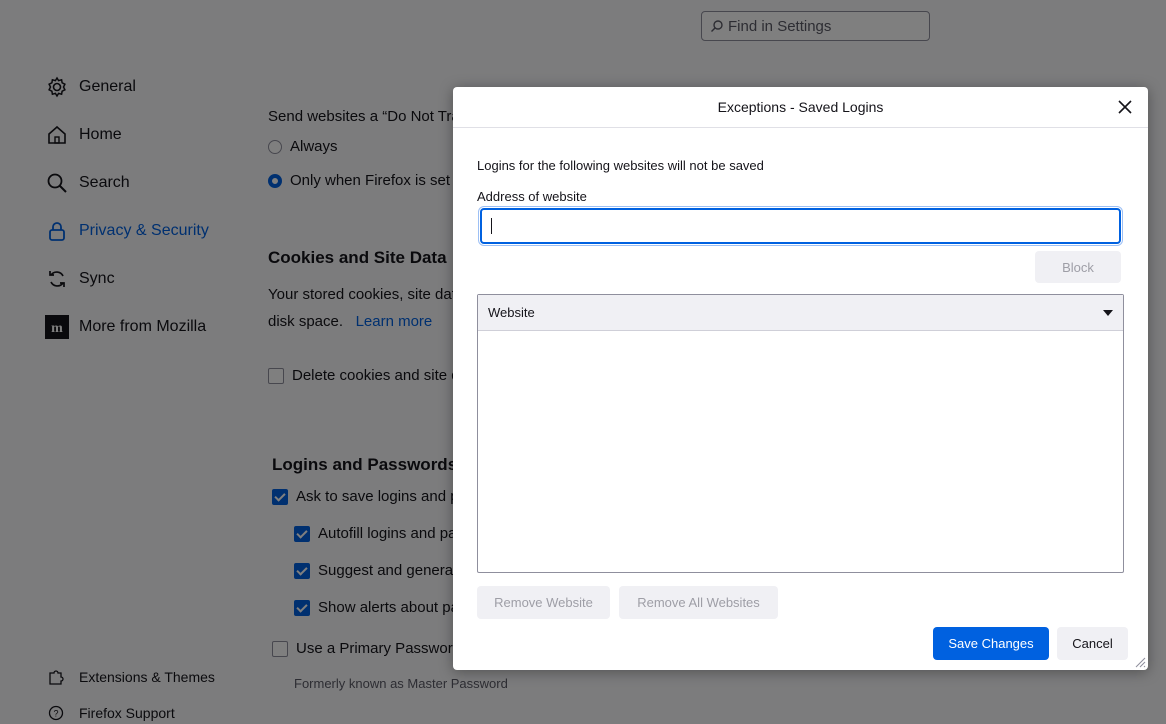 The height and width of the screenshot is (724, 1166). I want to click on address-input, so click(800, 226).